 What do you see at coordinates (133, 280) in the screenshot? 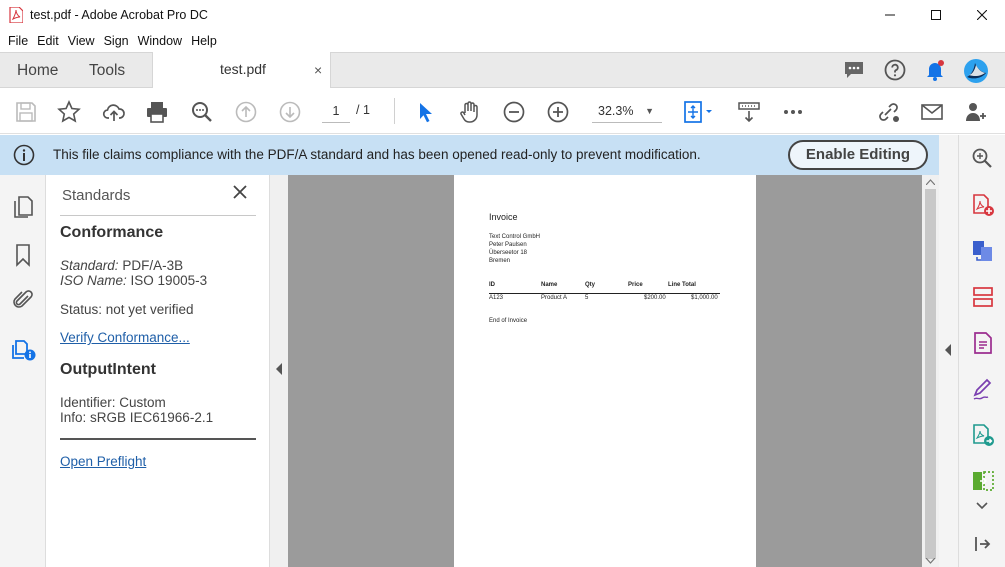
I see `iso-name-line: ISO Name: ISO 19005-3` at bounding box center [133, 280].